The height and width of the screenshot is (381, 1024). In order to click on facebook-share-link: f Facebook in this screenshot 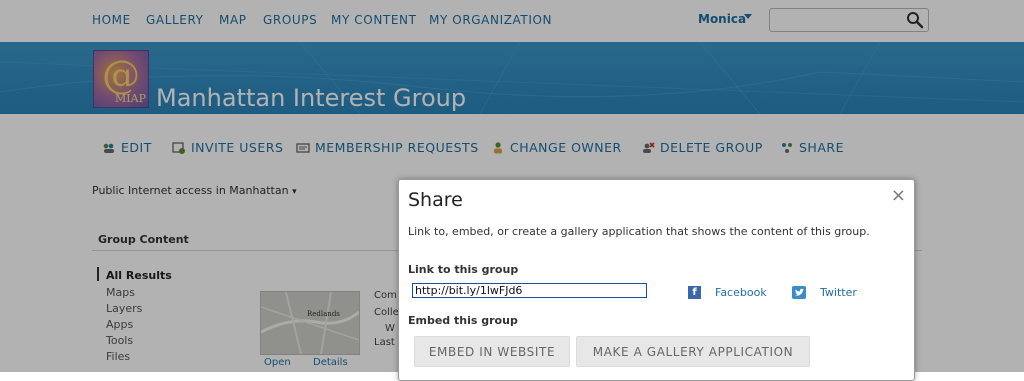, I will do `click(727, 292)`.